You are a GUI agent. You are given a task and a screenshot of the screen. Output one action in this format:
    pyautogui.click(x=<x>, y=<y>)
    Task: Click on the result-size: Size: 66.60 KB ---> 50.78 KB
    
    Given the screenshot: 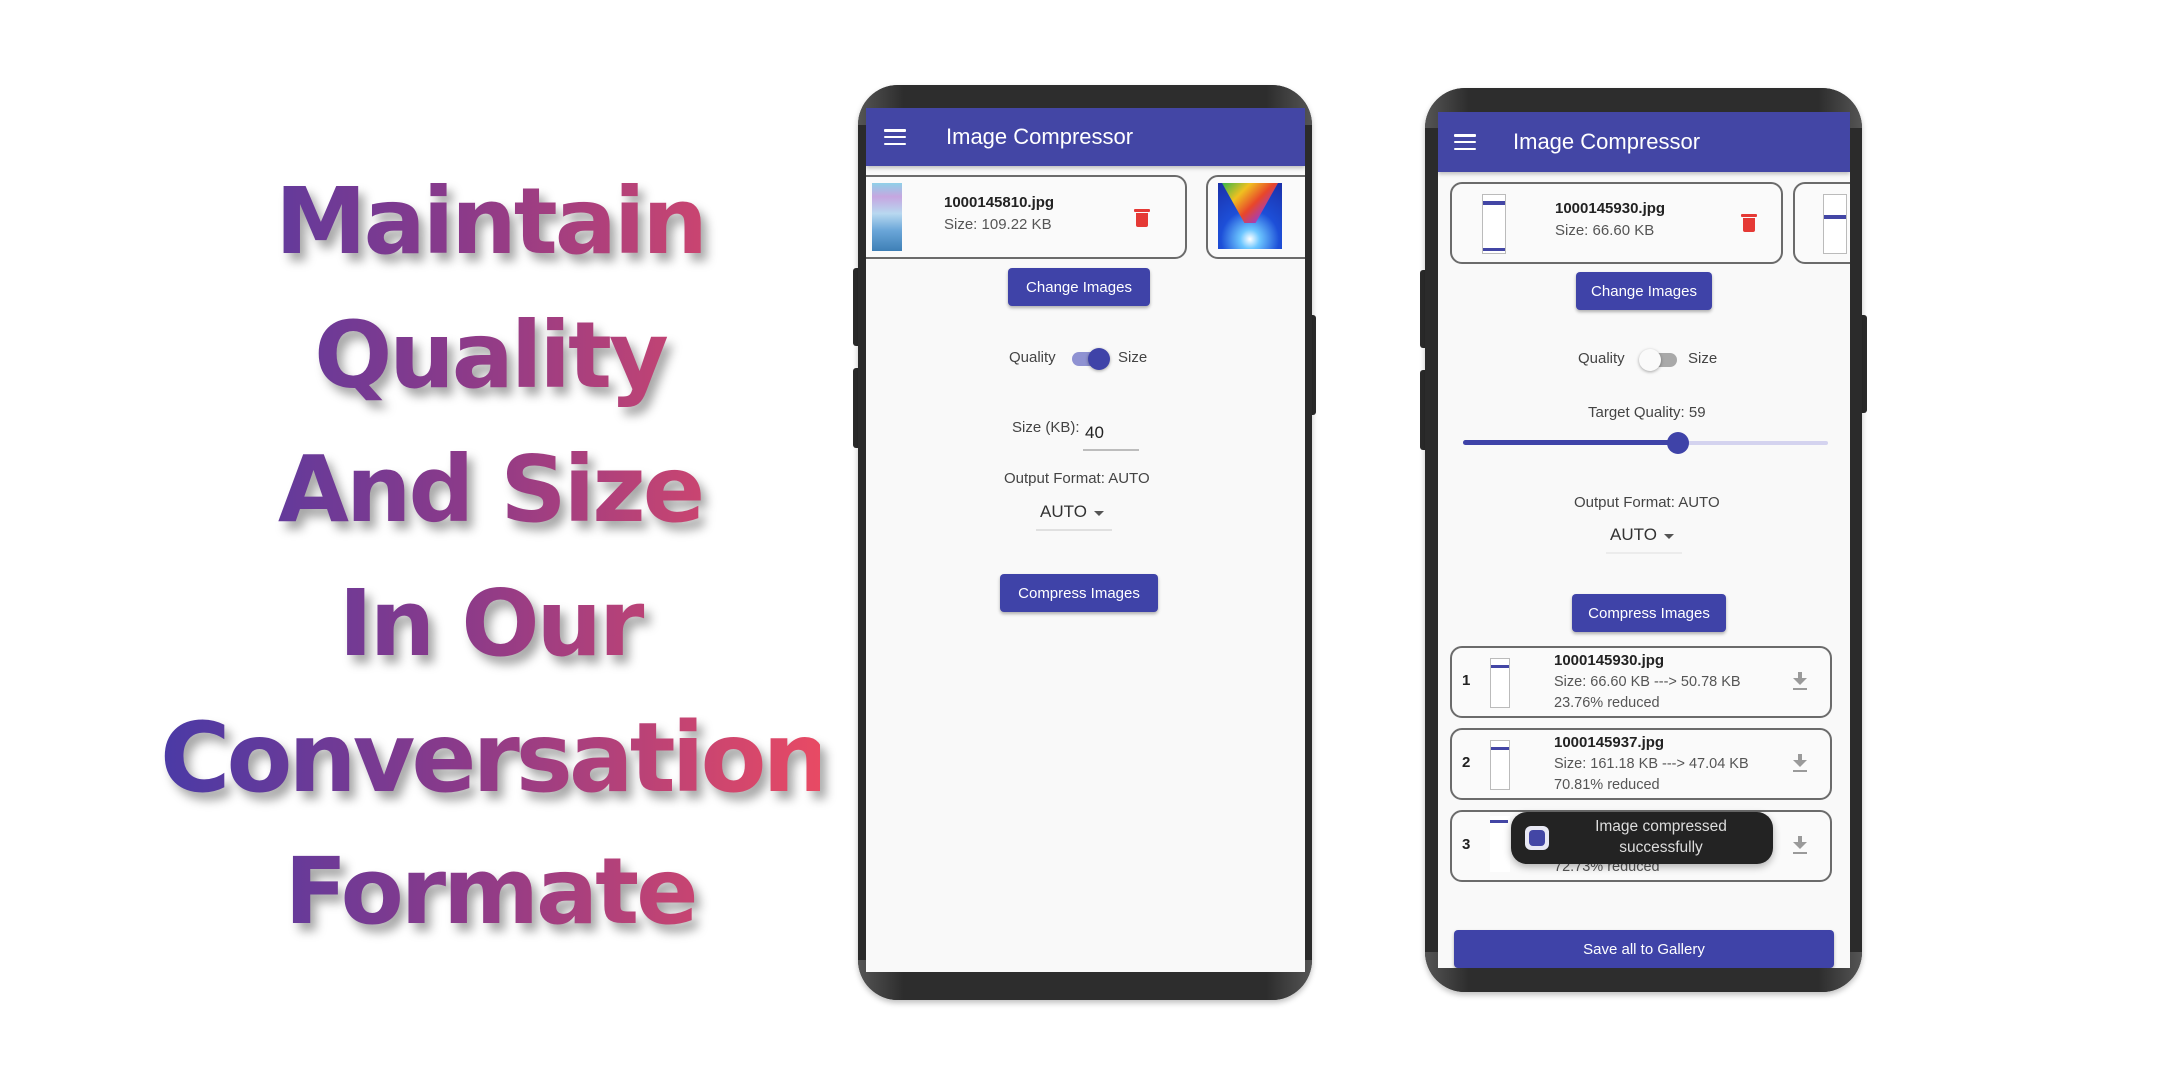 What is the action you would take?
    pyautogui.click(x=1647, y=682)
    